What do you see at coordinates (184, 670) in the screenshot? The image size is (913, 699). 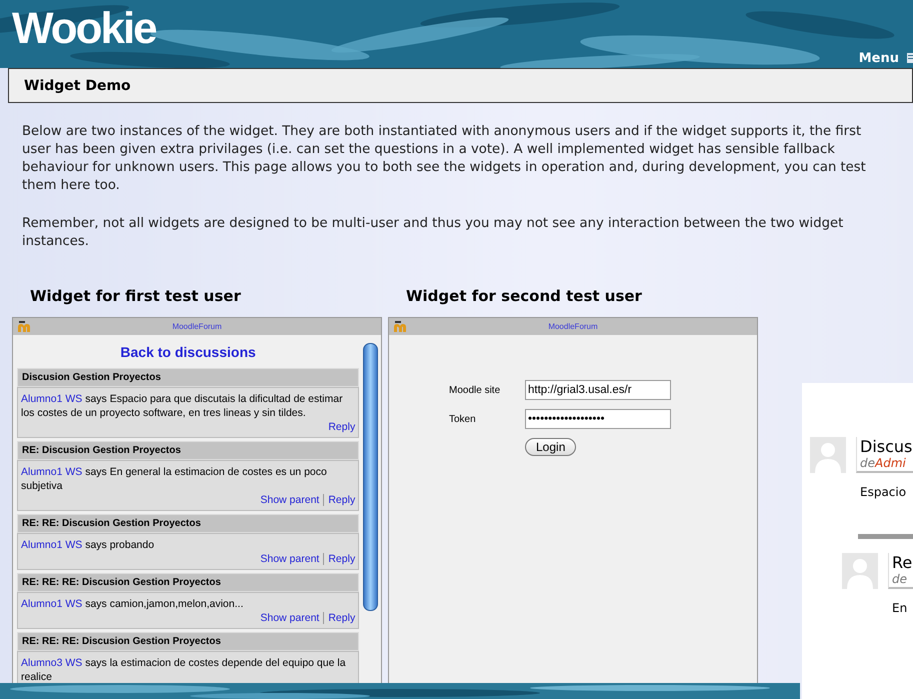 I see `post-text: Alumno3 WS says la estimacion de costes depende del equipo que la realice` at bounding box center [184, 670].